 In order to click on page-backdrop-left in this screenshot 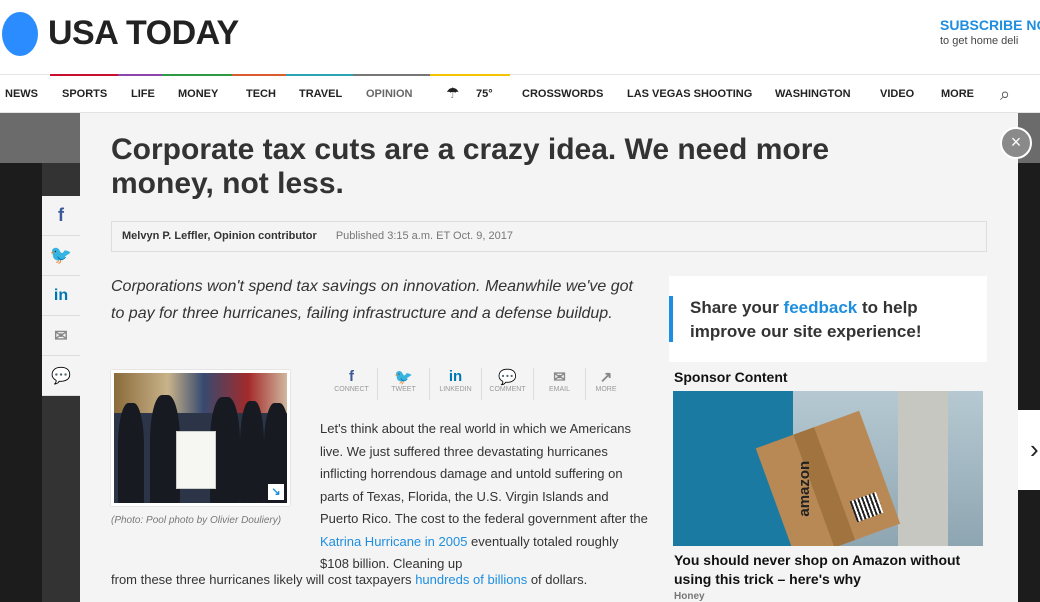, I will do `click(21, 382)`.